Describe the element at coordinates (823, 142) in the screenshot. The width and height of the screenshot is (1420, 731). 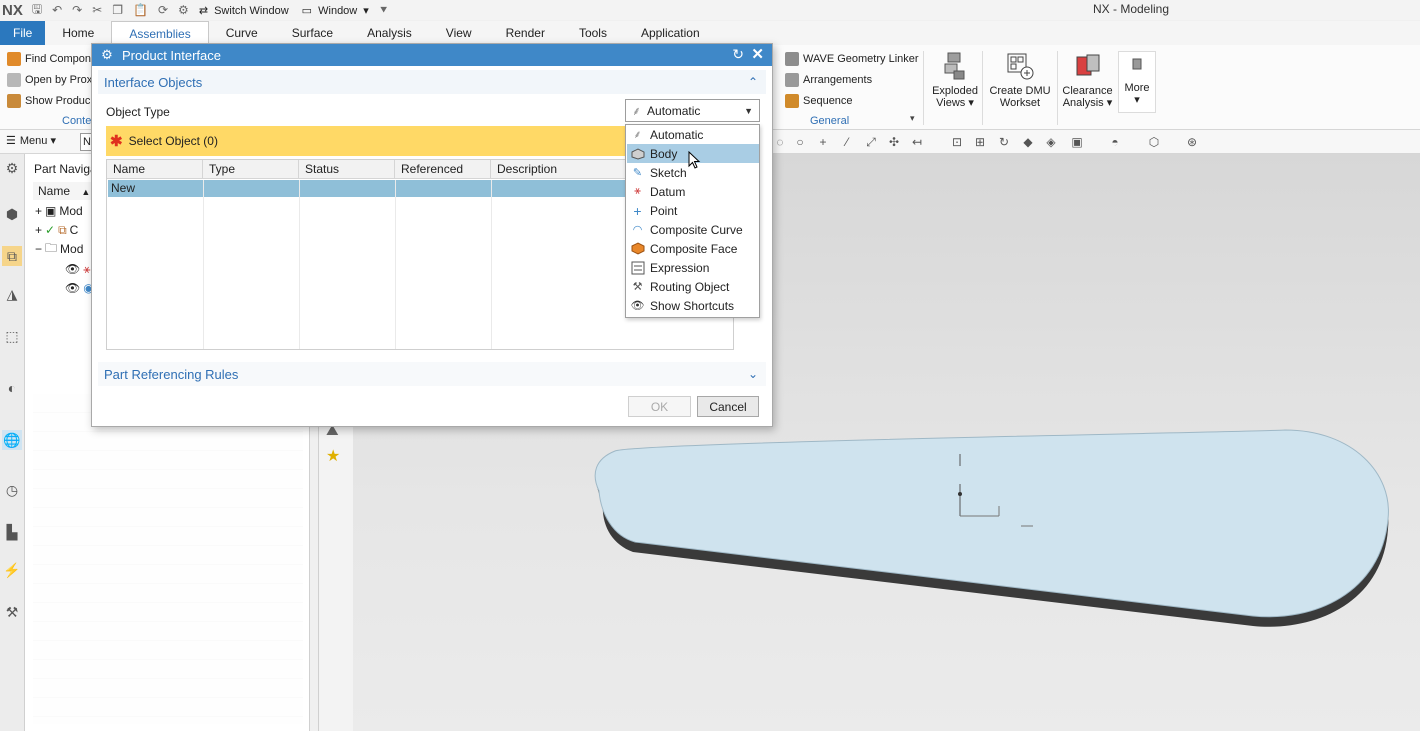
I see `snap-point-icon: +` at that location.